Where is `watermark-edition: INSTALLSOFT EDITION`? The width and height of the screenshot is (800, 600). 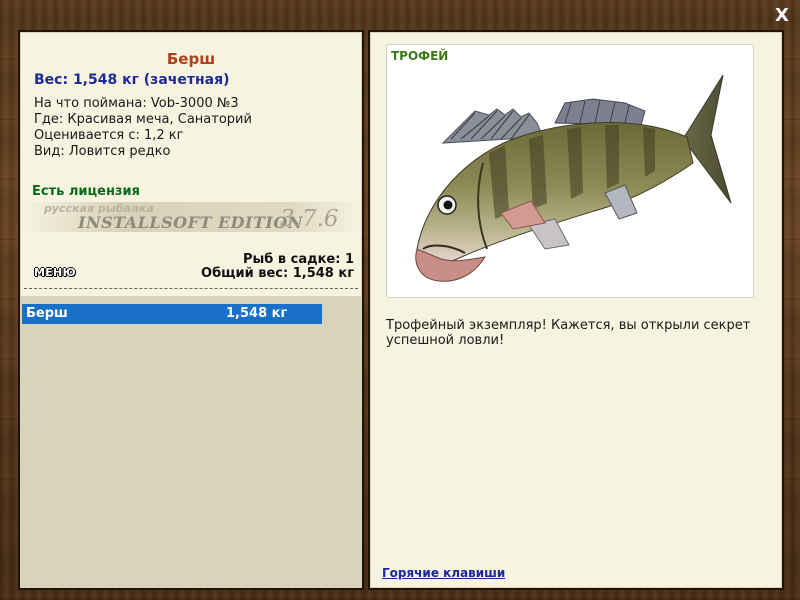
watermark-edition: INSTALLSOFT EDITION is located at coordinates (190, 222).